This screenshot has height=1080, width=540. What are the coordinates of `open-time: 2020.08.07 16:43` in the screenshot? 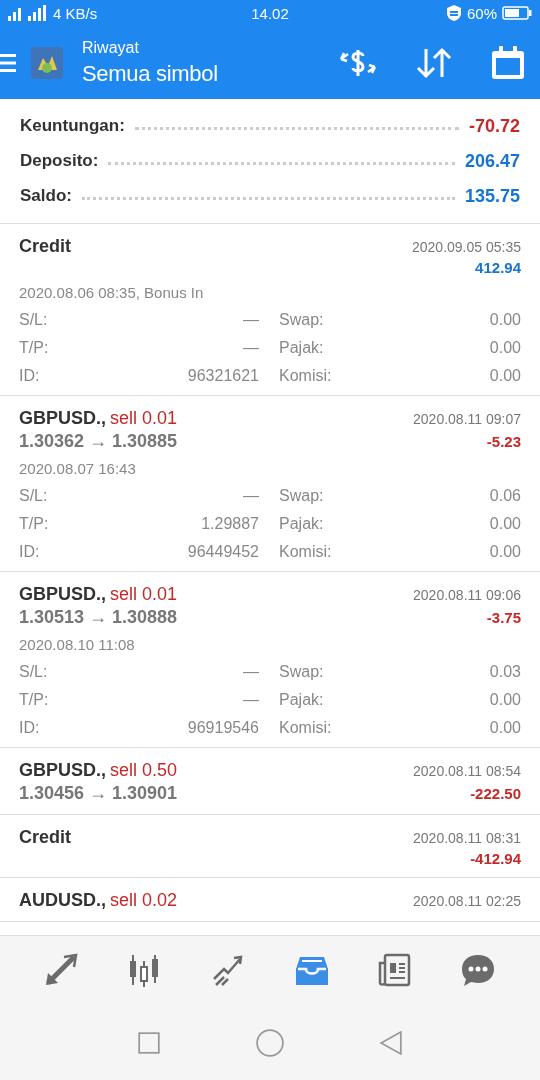 It's located at (78, 468).